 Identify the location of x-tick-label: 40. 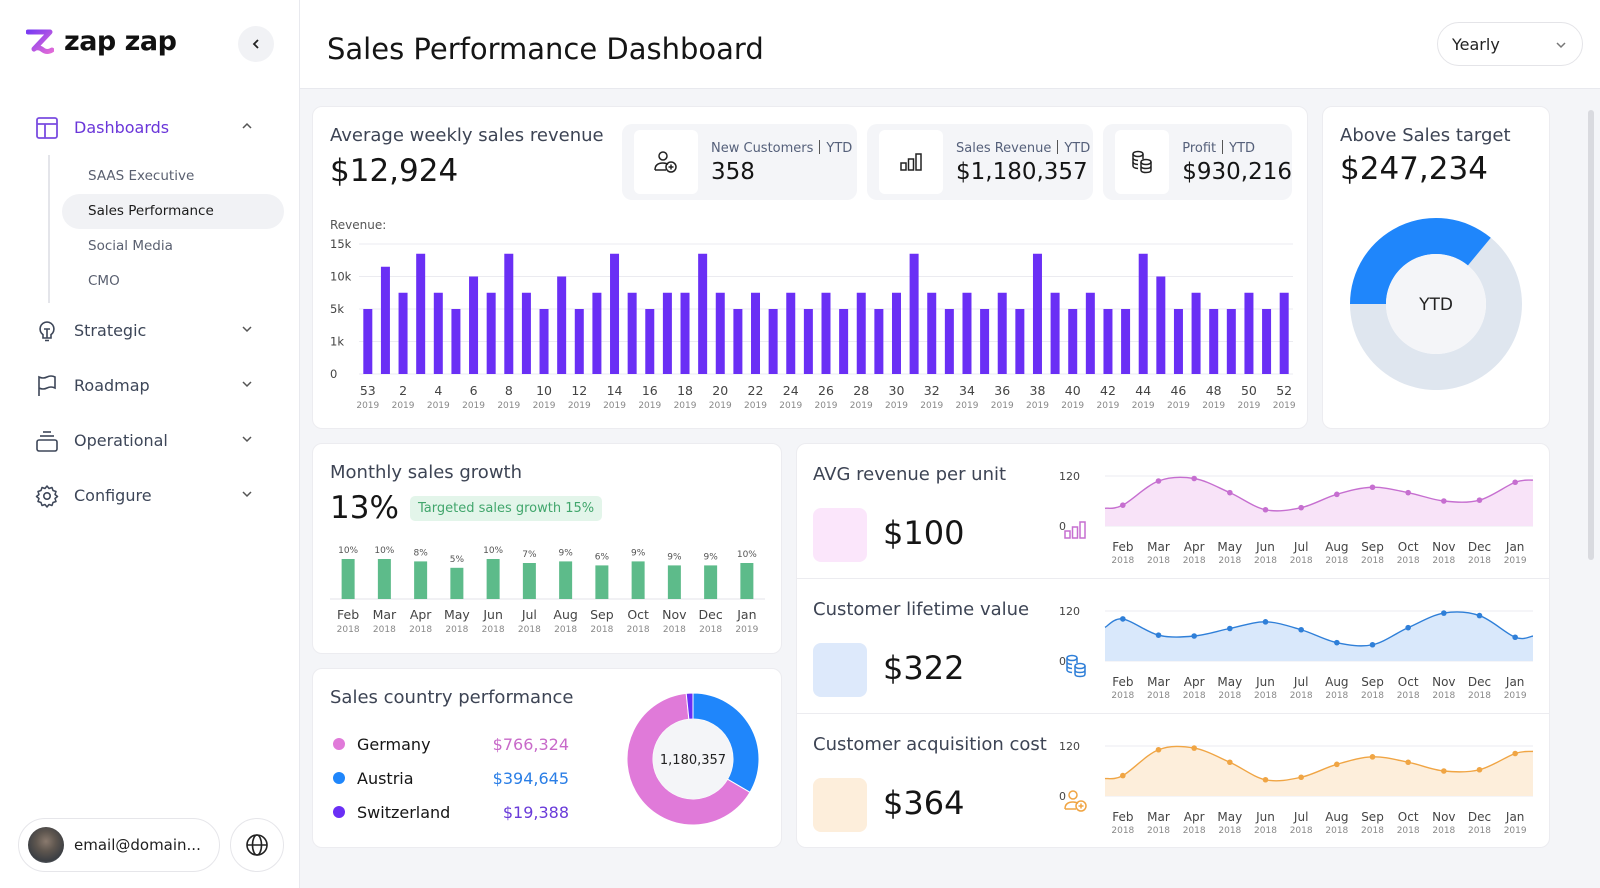
(1073, 390).